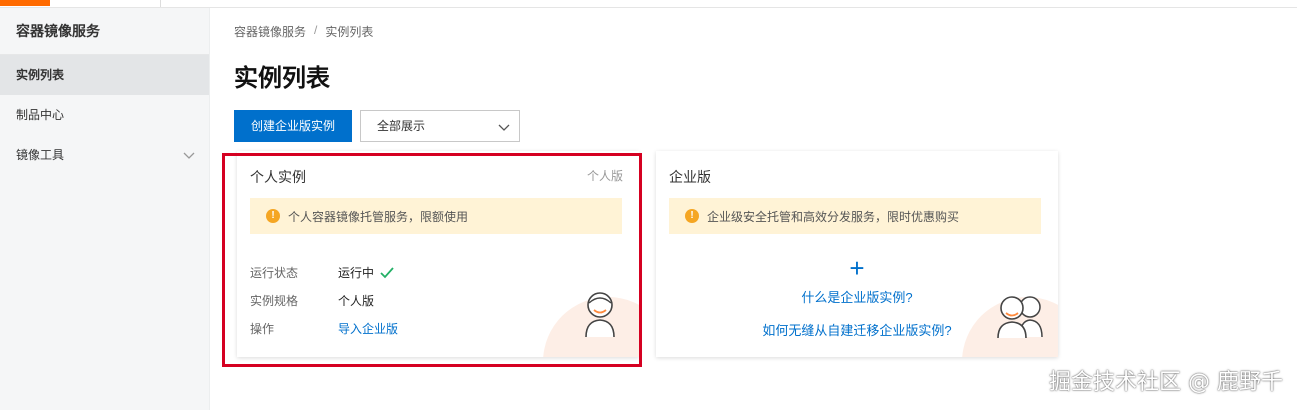 Image resolution: width=1297 pixels, height=410 pixels. I want to click on sidebar-title: 容器镜像服务, so click(104, 31).